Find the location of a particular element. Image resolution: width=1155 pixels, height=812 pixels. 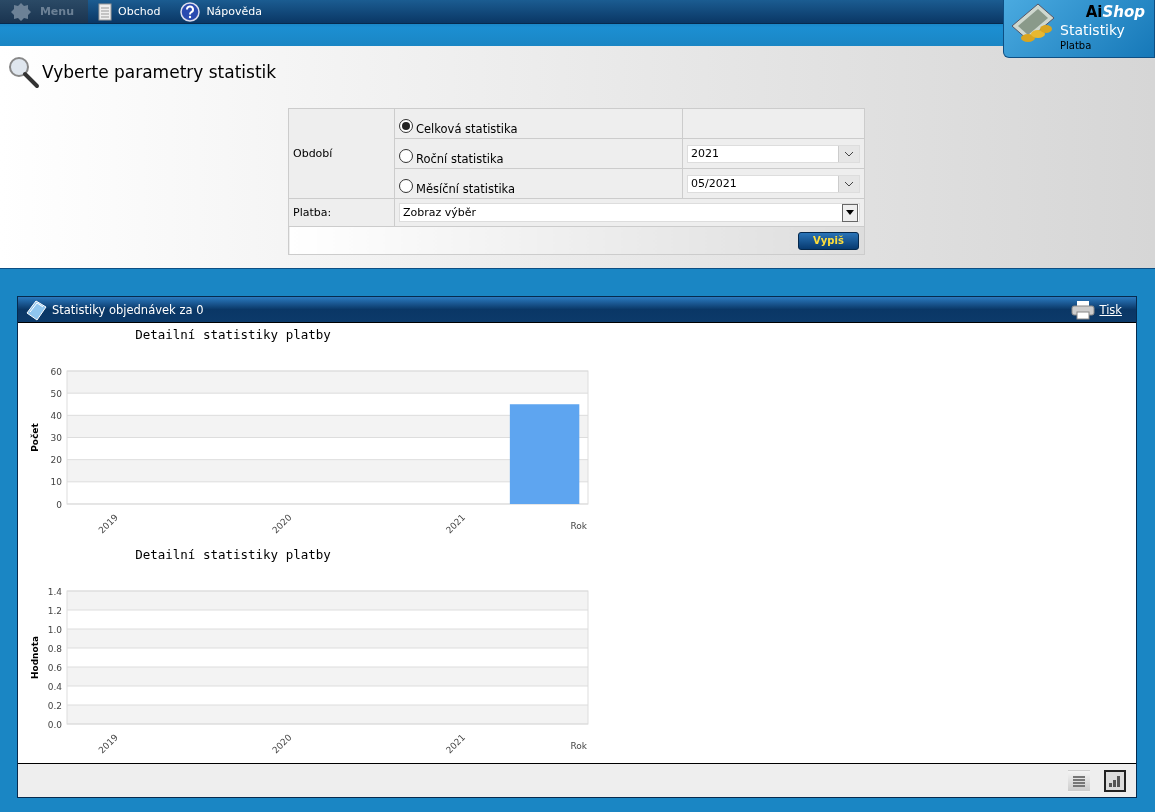

bar-chart-icon is located at coordinates (1115, 780).